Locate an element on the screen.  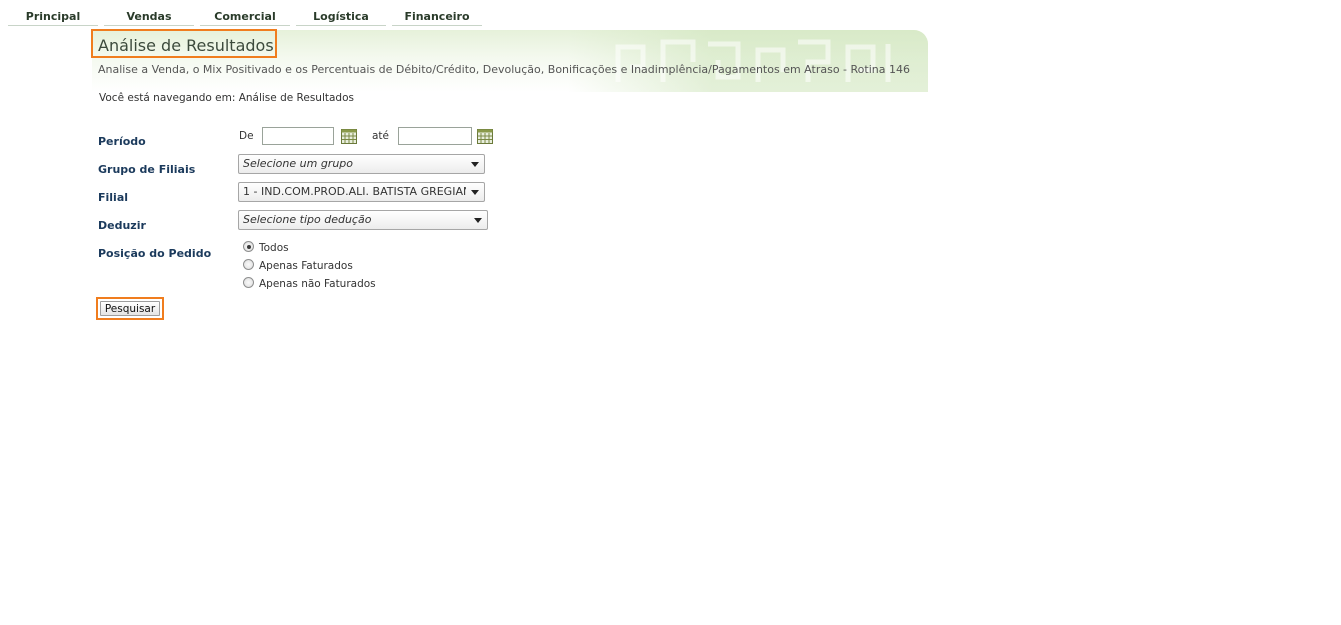
periodo-to-label: até is located at coordinates (381, 136).